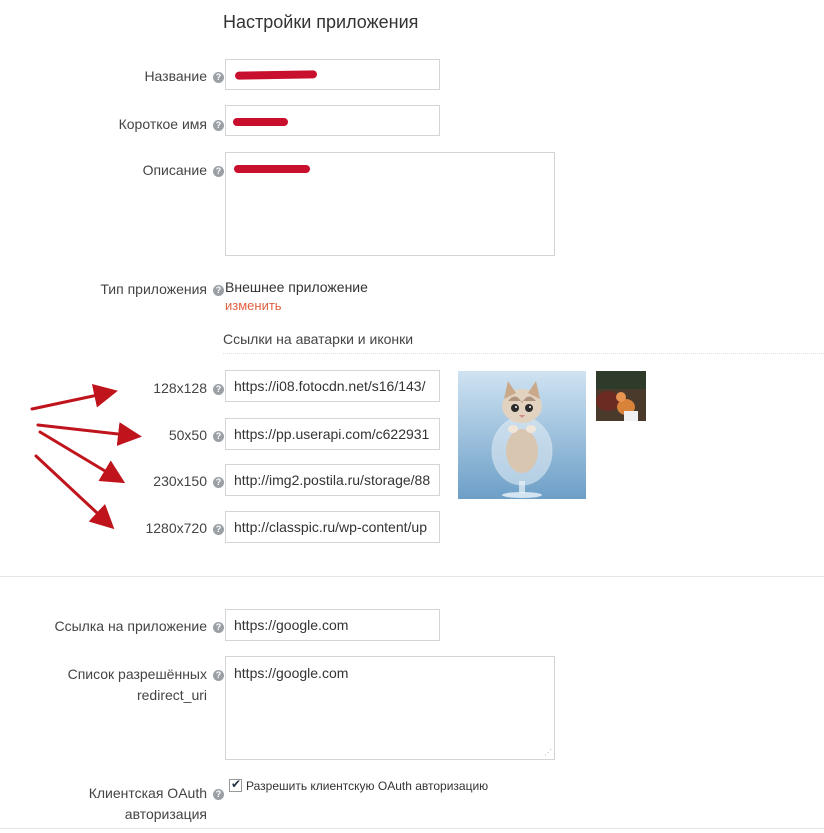 This screenshot has width=824, height=833. I want to click on name-label: Название?, so click(184, 76).